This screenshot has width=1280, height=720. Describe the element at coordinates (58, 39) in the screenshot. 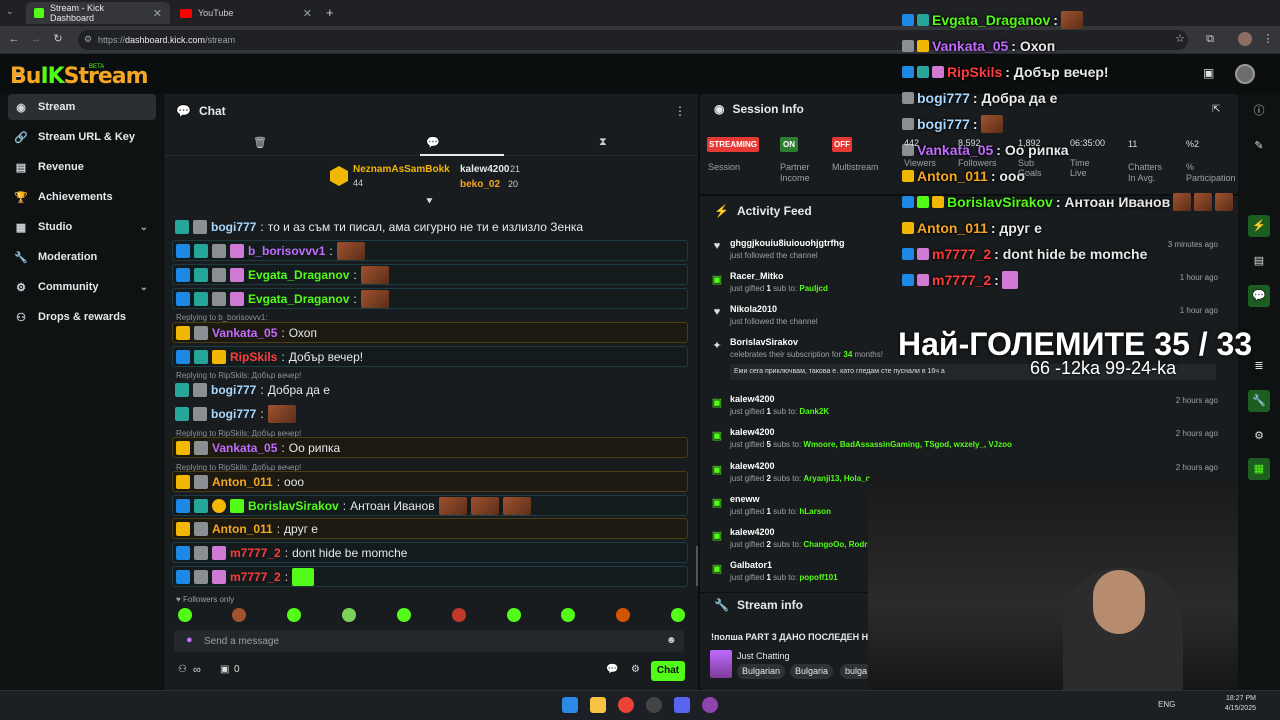

I see `reload-icon: ↻` at that location.